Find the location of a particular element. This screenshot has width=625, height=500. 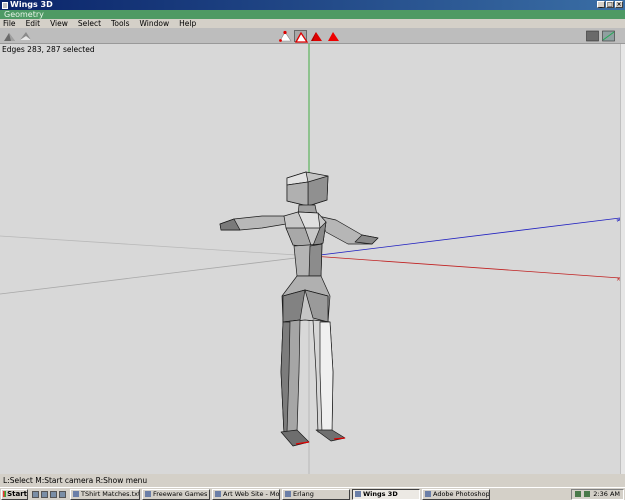

vertex-mode-icon is located at coordinates (285, 36).